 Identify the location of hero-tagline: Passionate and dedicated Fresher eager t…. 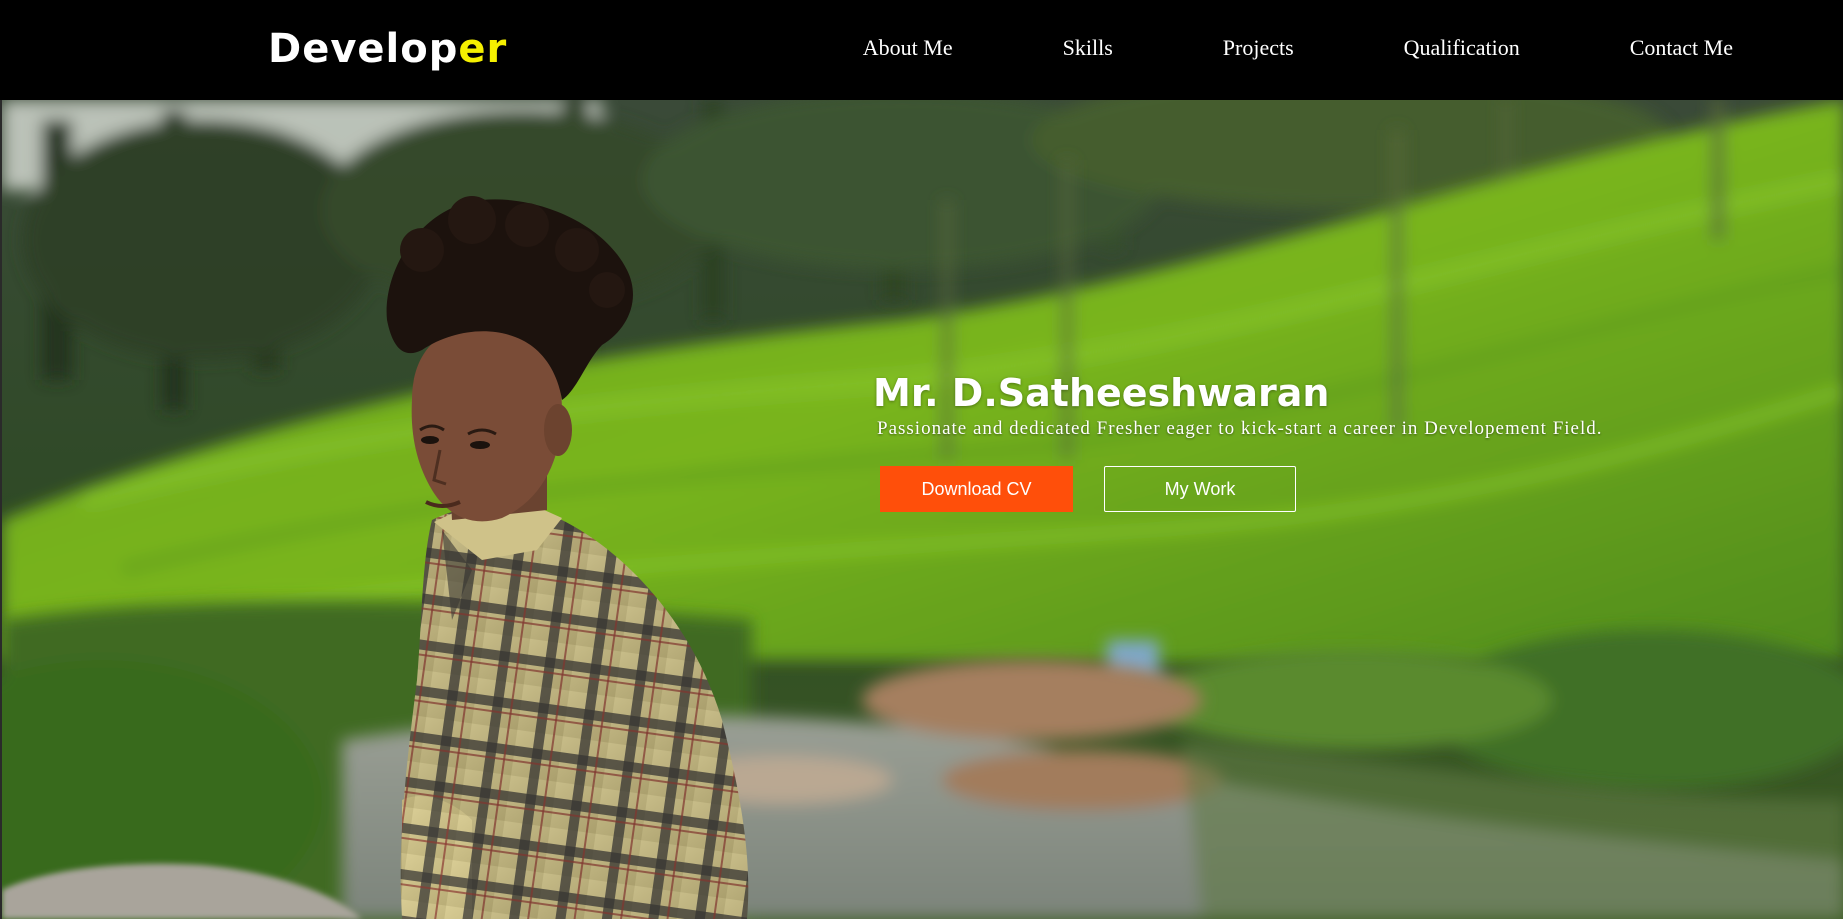
(1240, 428).